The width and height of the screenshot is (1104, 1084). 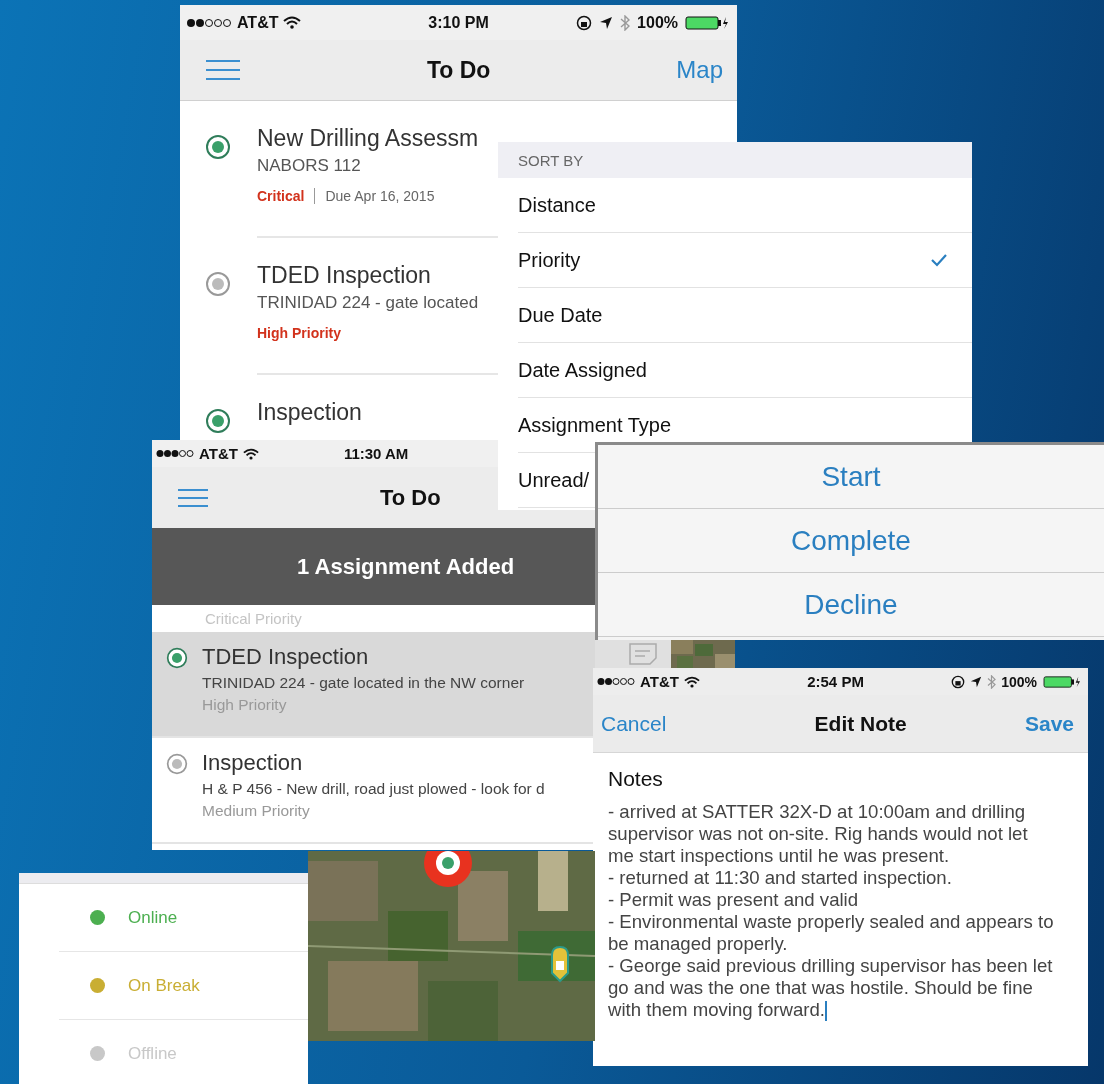 I want to click on field-label: Notes, so click(x=635, y=779).